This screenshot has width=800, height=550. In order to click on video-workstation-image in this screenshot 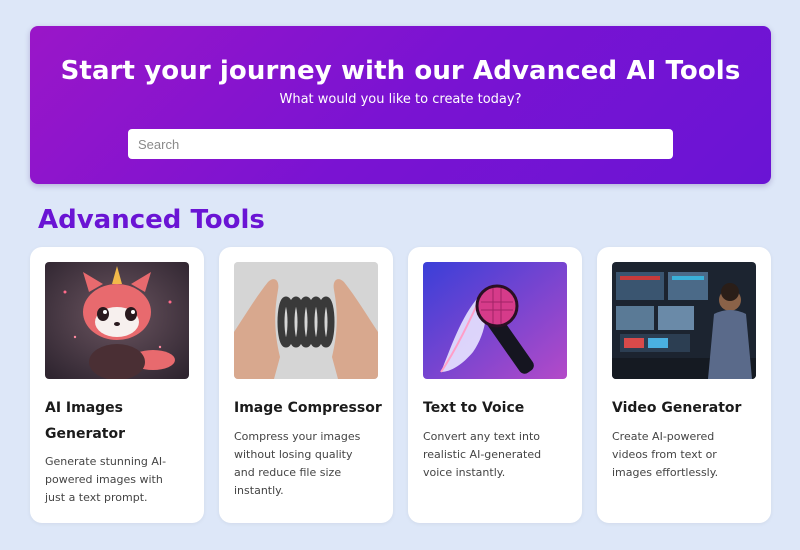, I will do `click(684, 320)`.